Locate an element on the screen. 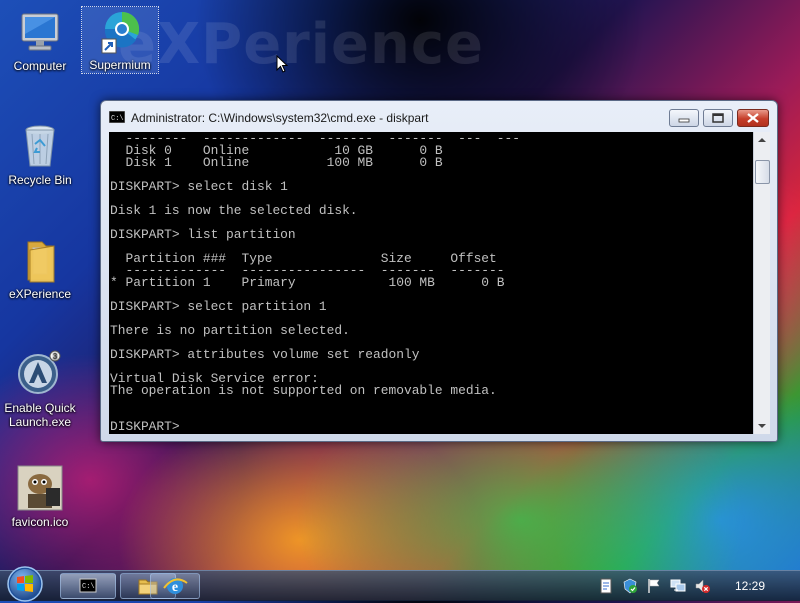  desktop-icon-supermium: Supermium is located at coordinates (120, 40).